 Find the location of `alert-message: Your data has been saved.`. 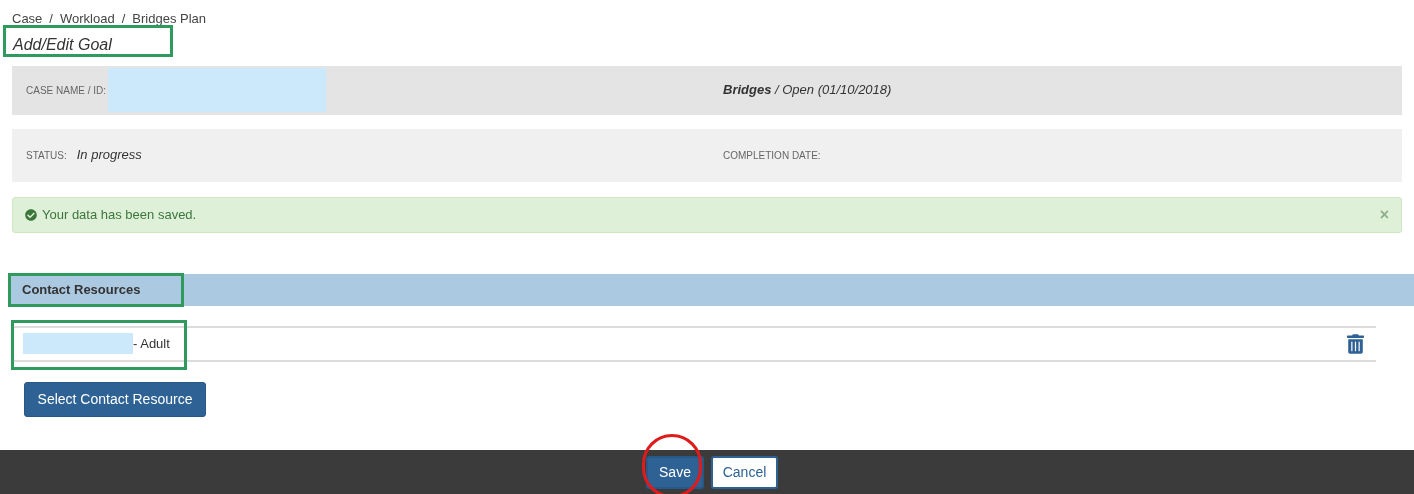

alert-message: Your data has been saved. is located at coordinates (119, 214).